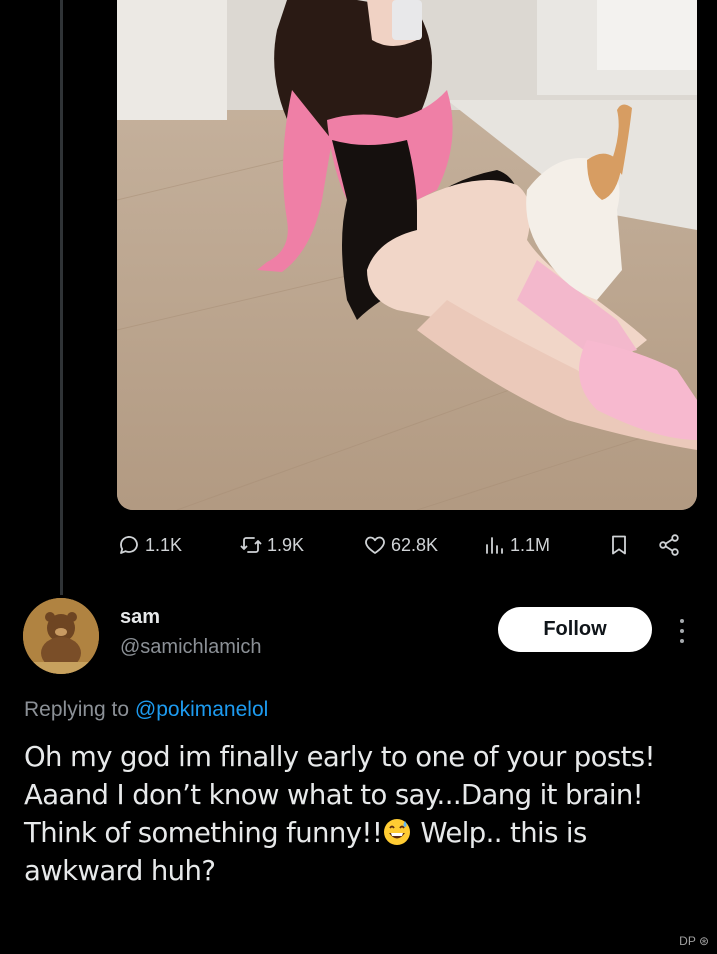  I want to click on views-action: 1.1M, so click(516, 545).